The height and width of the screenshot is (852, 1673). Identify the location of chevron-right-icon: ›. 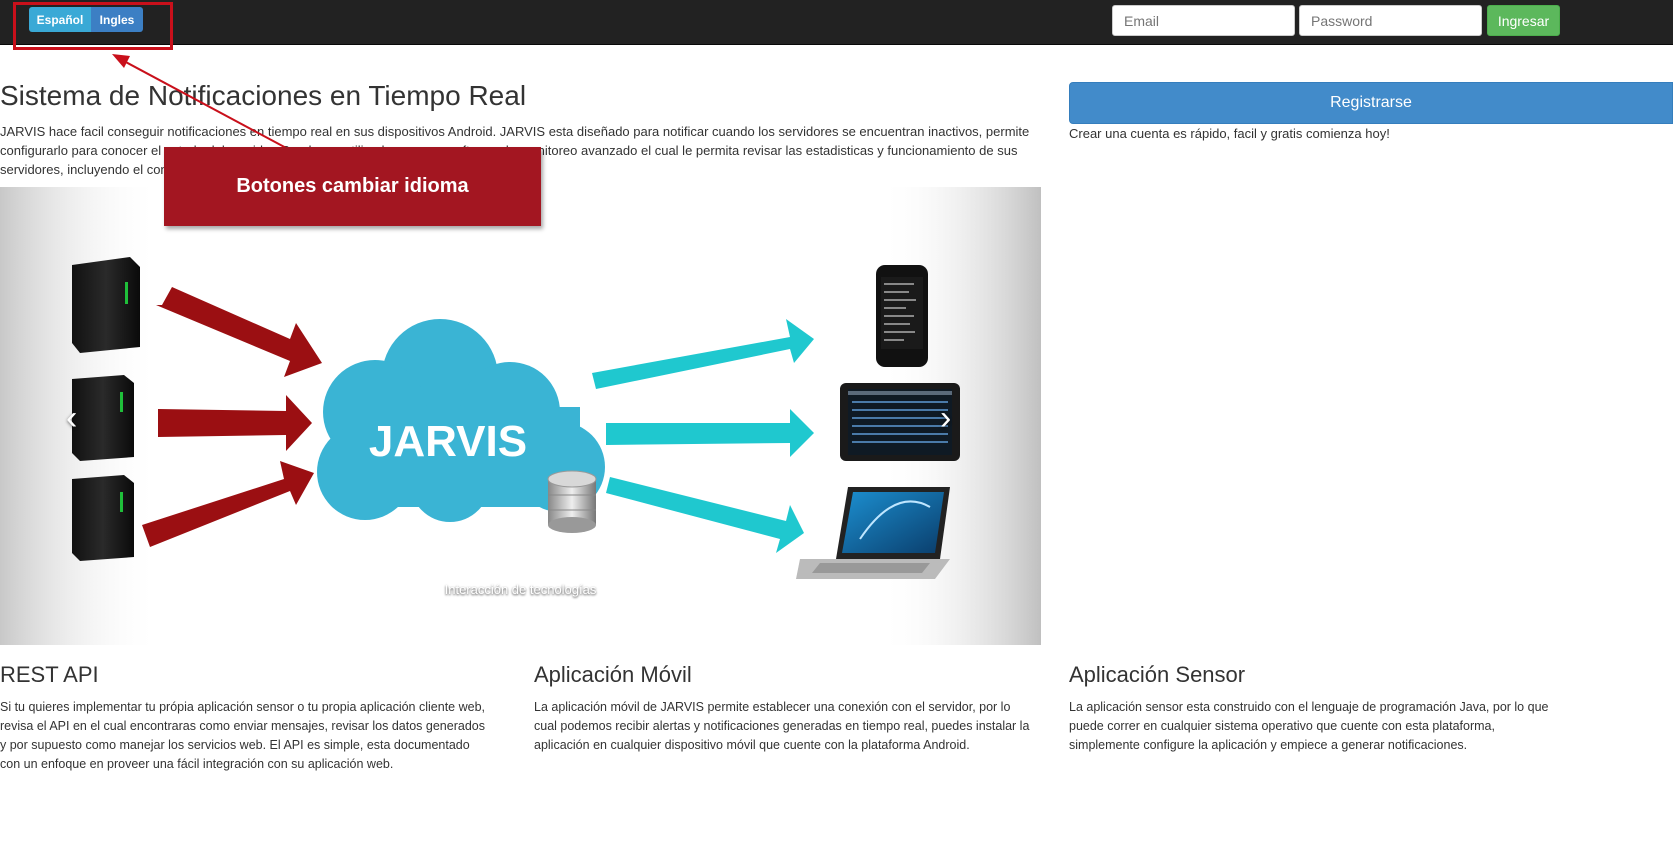
(945, 418).